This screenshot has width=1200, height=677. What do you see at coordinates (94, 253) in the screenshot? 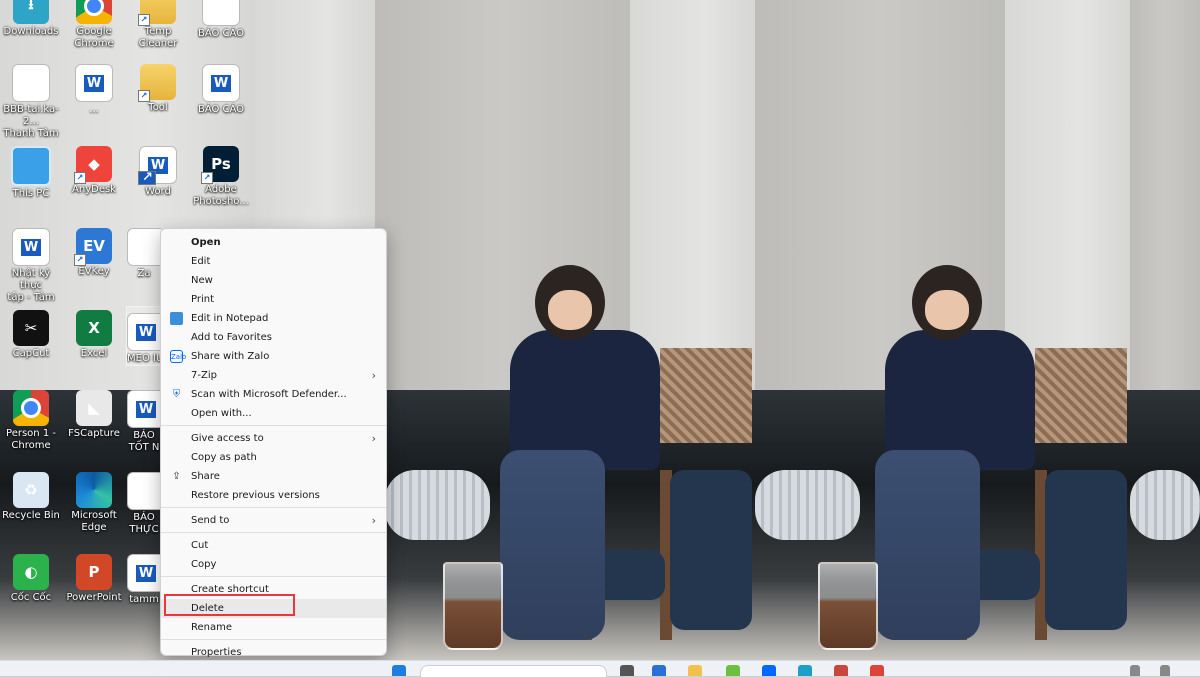
I see `desktop-icon-evkey: EV ↗ EVKey` at bounding box center [94, 253].